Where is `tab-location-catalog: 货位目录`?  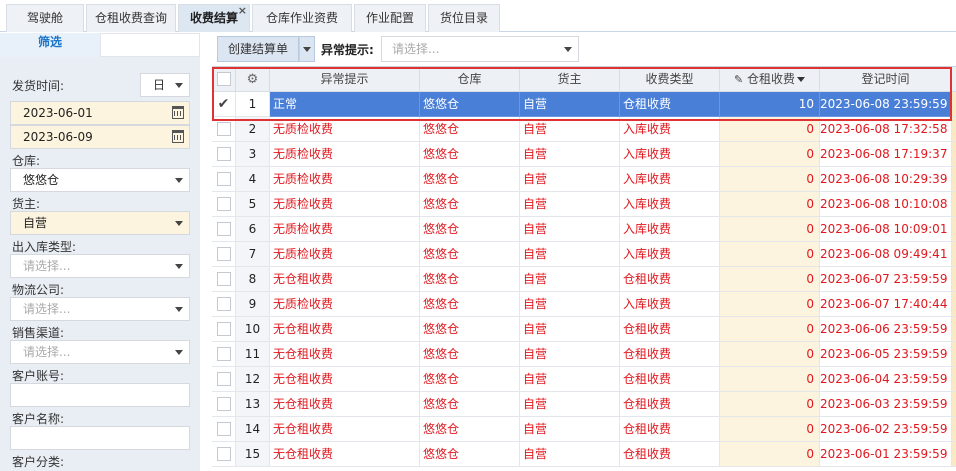 tab-location-catalog: 货位目录 is located at coordinates (464, 18).